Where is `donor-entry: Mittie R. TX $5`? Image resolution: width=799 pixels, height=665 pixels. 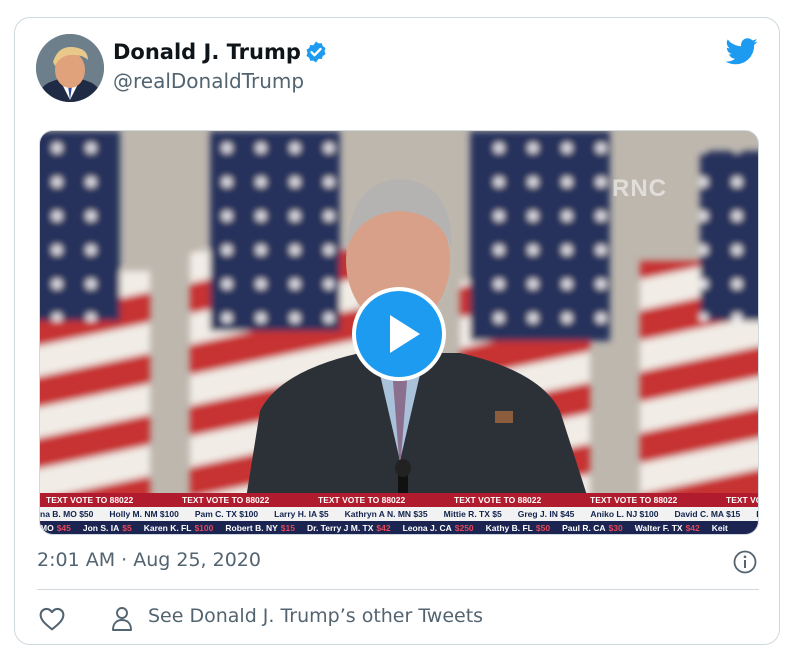
donor-entry: Mittie R. TX $5 is located at coordinates (472, 514).